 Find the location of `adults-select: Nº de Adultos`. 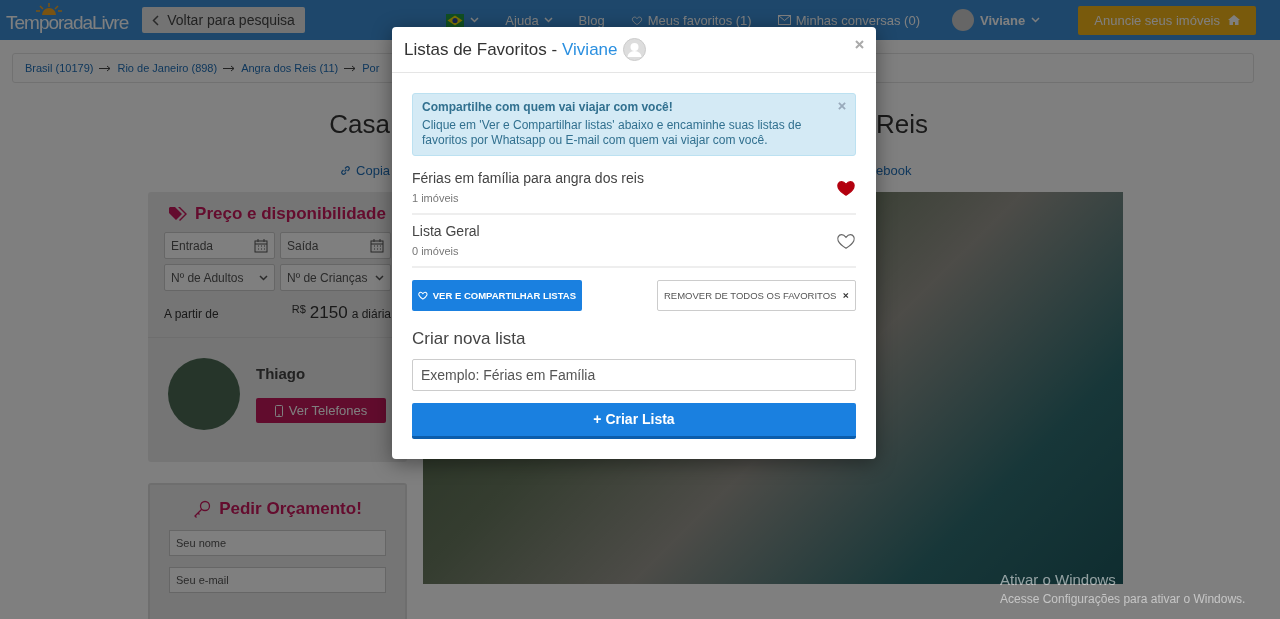

adults-select: Nº de Adultos is located at coordinates (219, 277).